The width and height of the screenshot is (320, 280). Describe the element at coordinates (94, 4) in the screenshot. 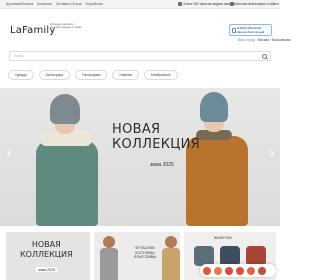

I see `device-link: Устройство` at that location.